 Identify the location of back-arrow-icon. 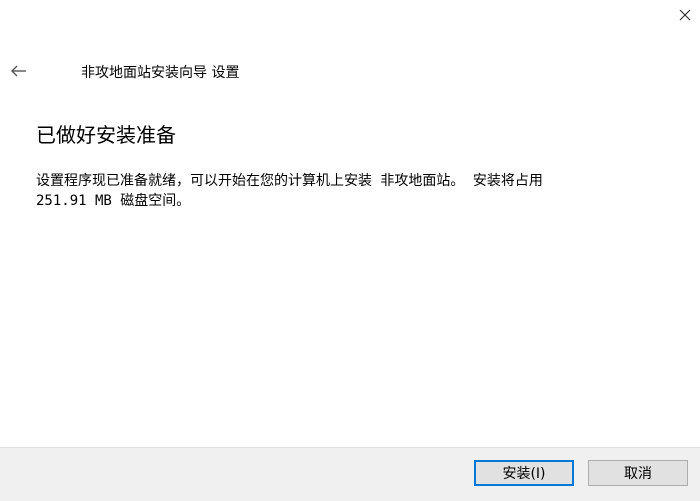
(18, 71).